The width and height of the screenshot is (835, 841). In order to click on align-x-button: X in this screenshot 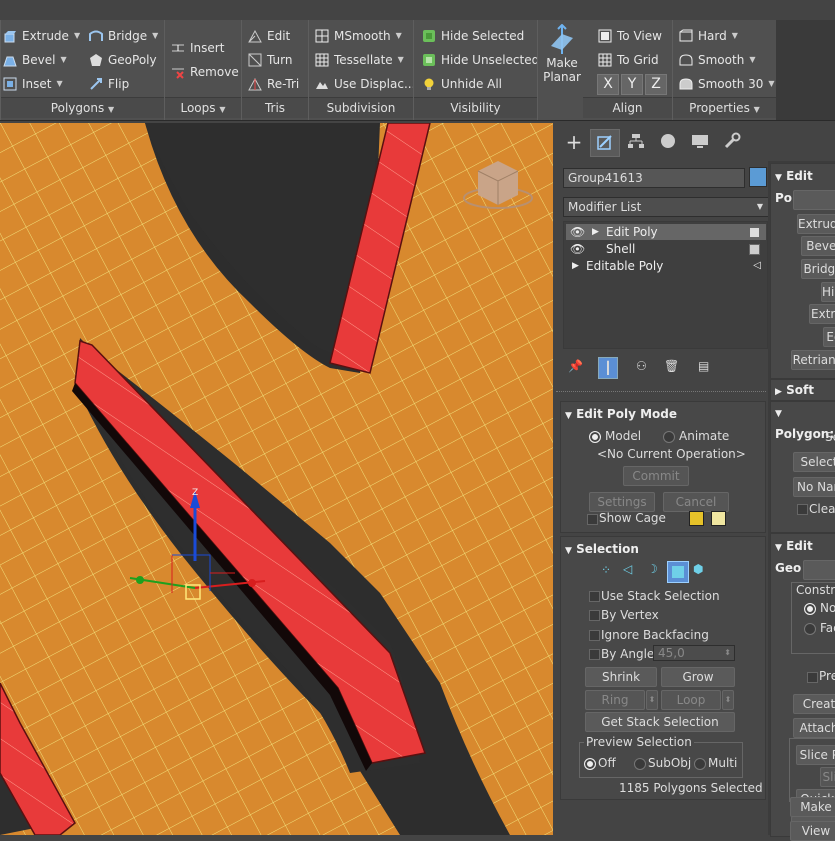, I will do `click(608, 84)`.